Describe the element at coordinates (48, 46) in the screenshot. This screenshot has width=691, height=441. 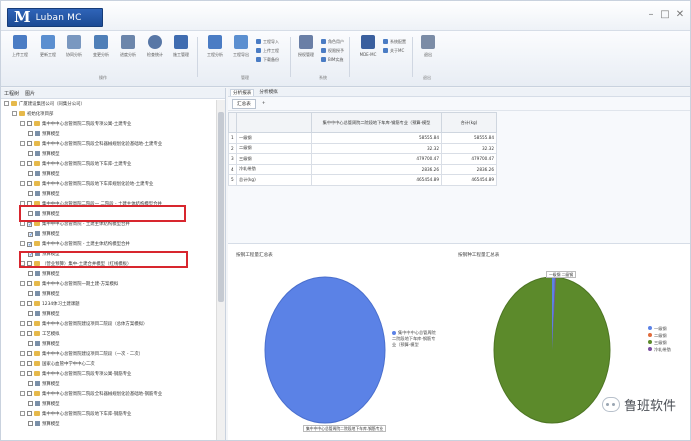
I see `update-project-button: 更新工程` at that location.